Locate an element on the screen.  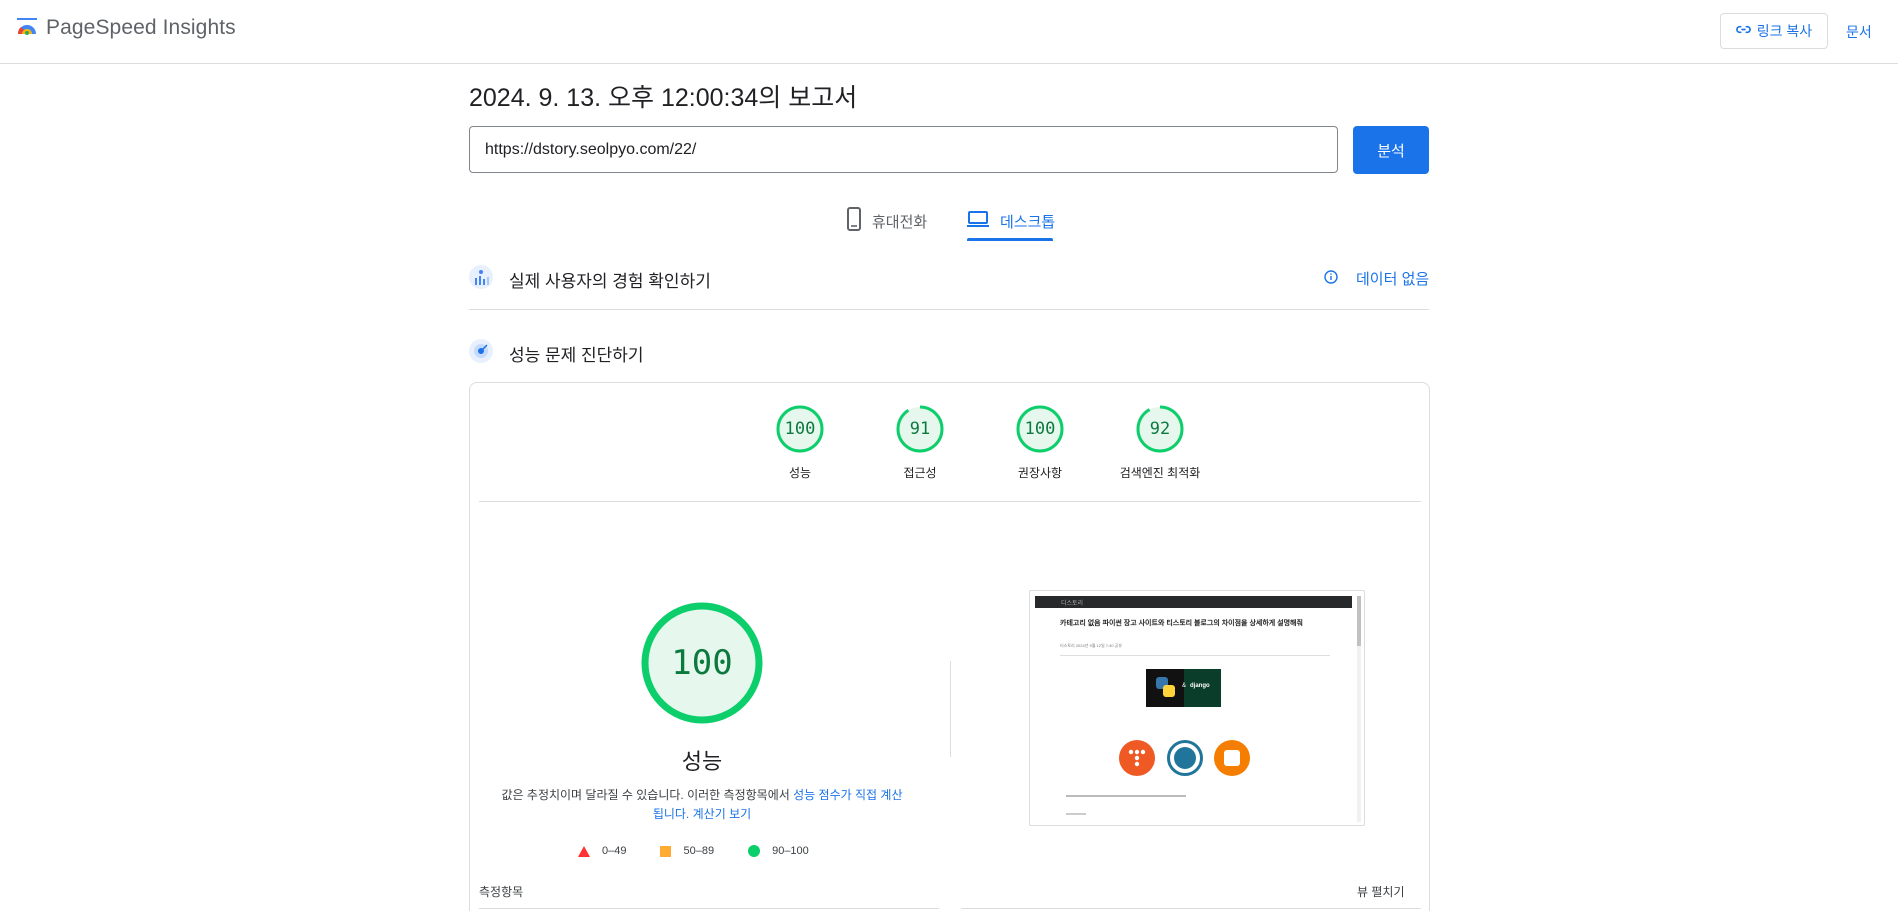
url-input is located at coordinates (903, 149).